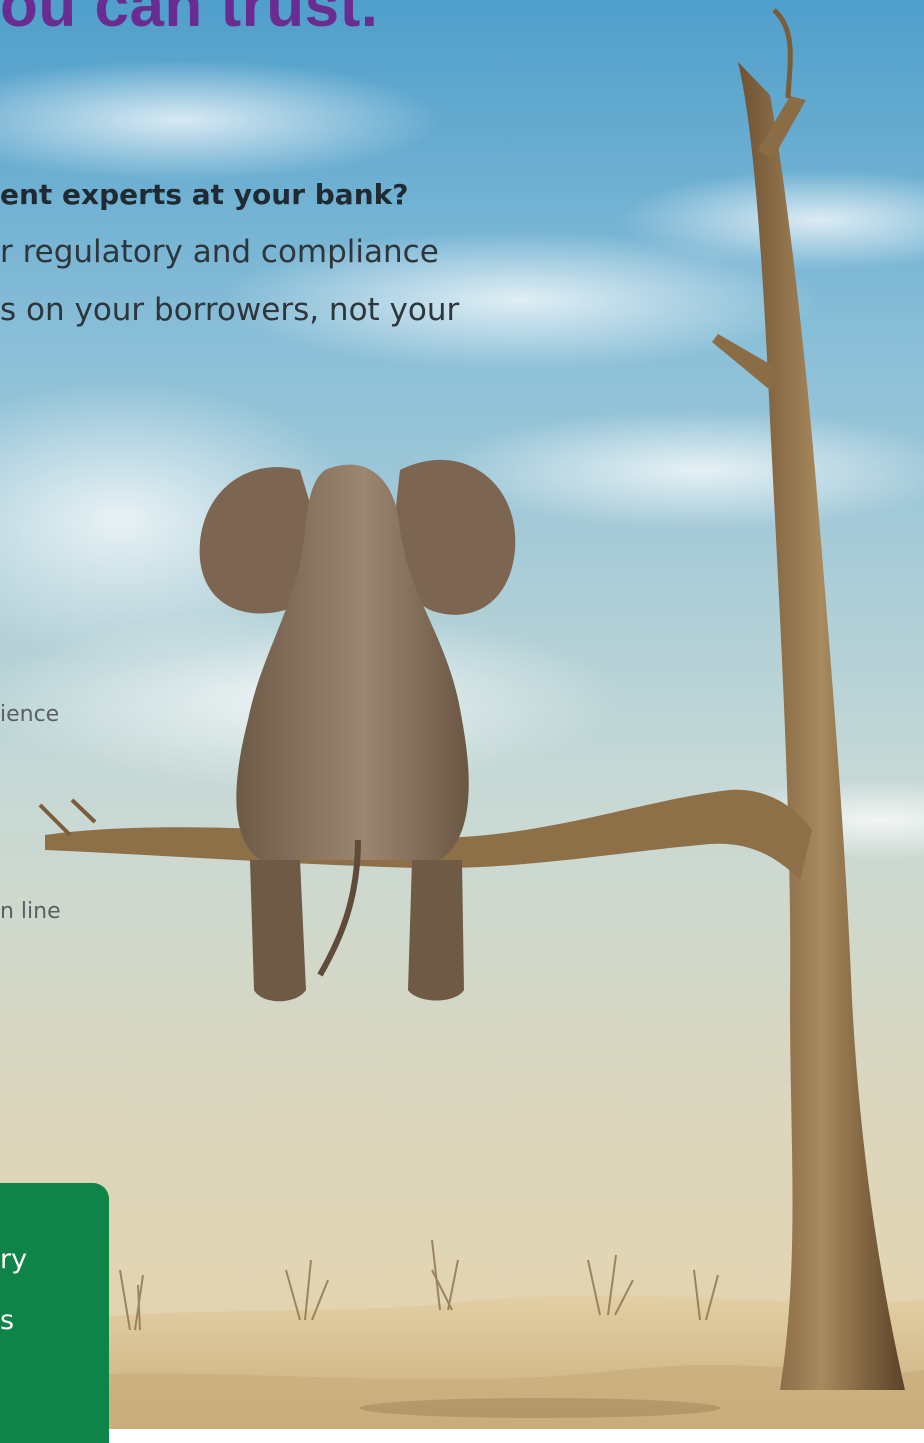  I want to click on cta-text-line-1: ry, so click(14, 1259).